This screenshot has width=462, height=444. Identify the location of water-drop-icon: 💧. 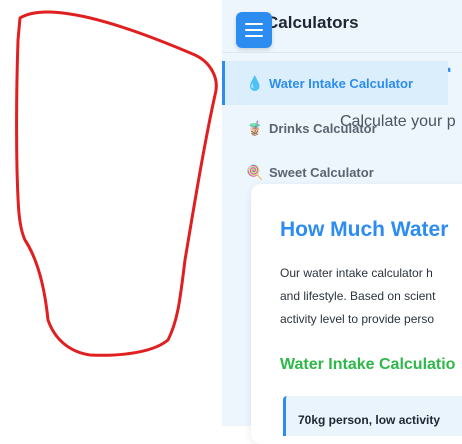
(255, 82).